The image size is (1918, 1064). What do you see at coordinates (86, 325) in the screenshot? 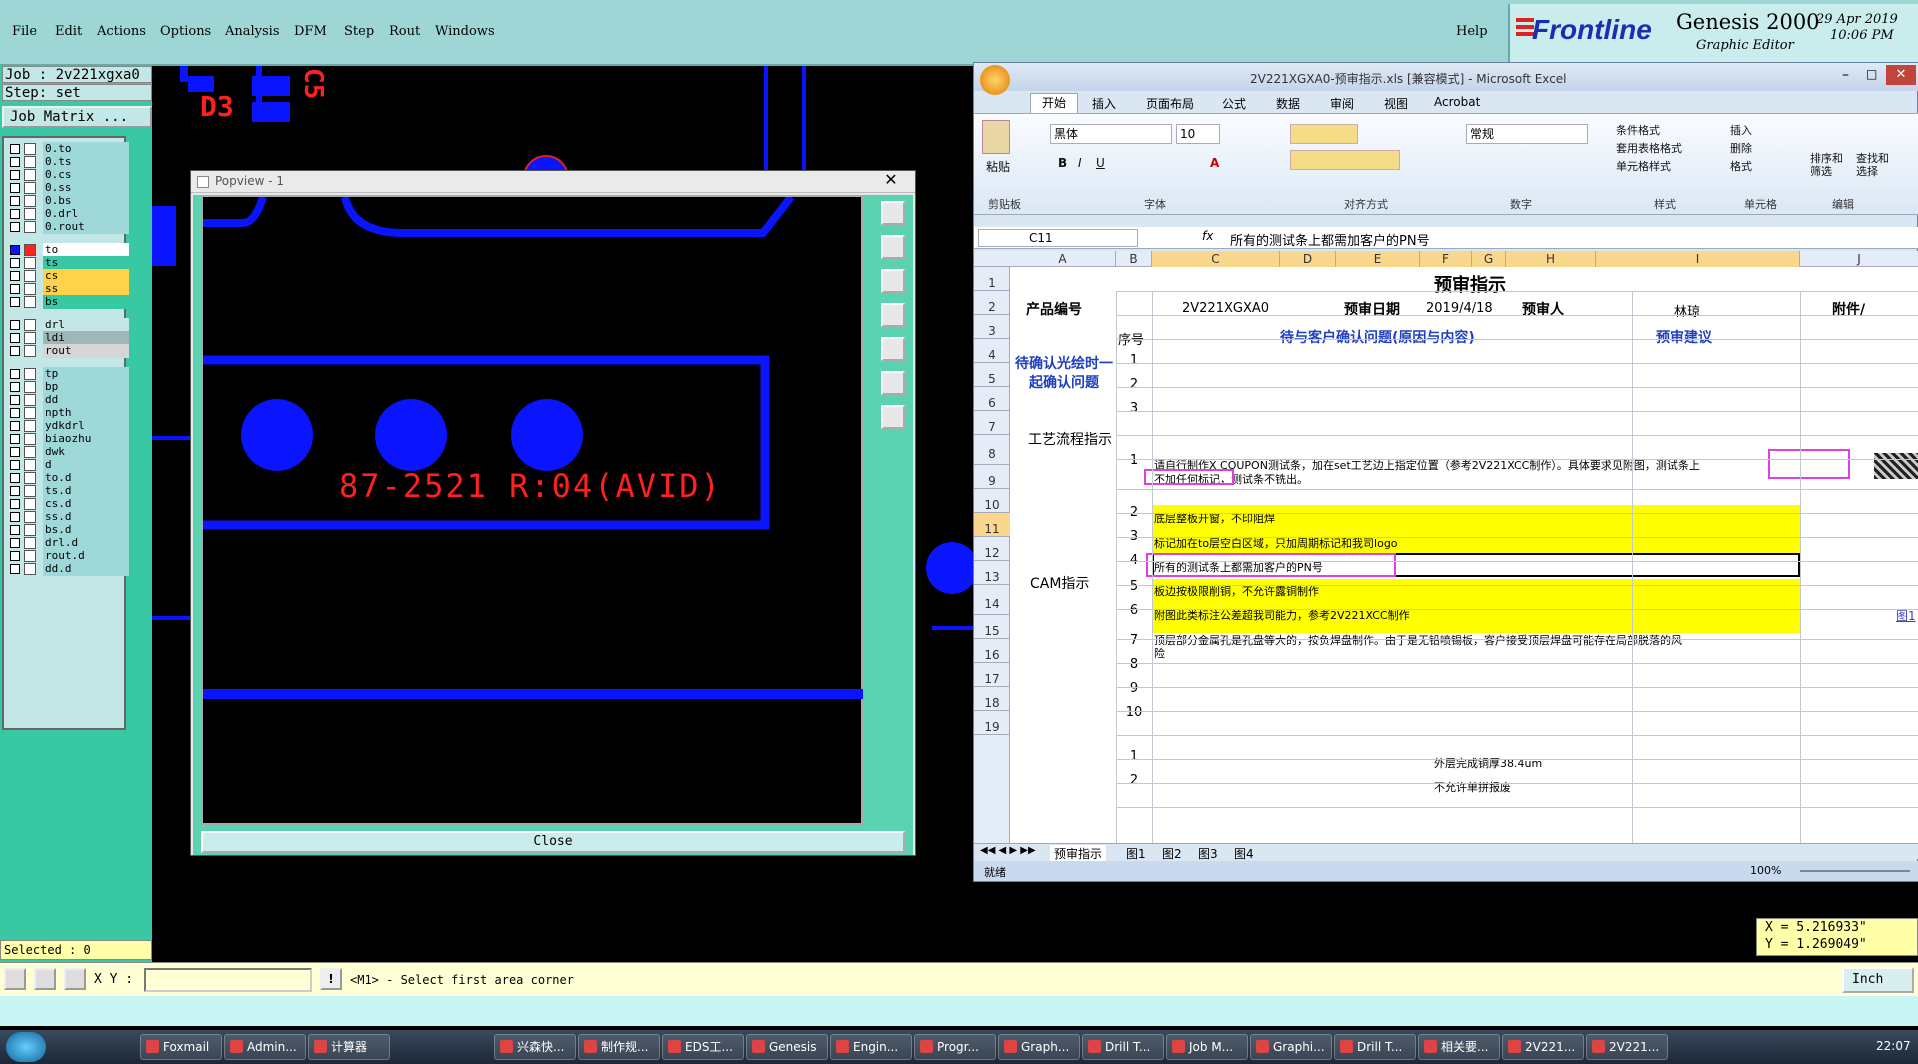
I see `layer-name: drl` at bounding box center [86, 325].